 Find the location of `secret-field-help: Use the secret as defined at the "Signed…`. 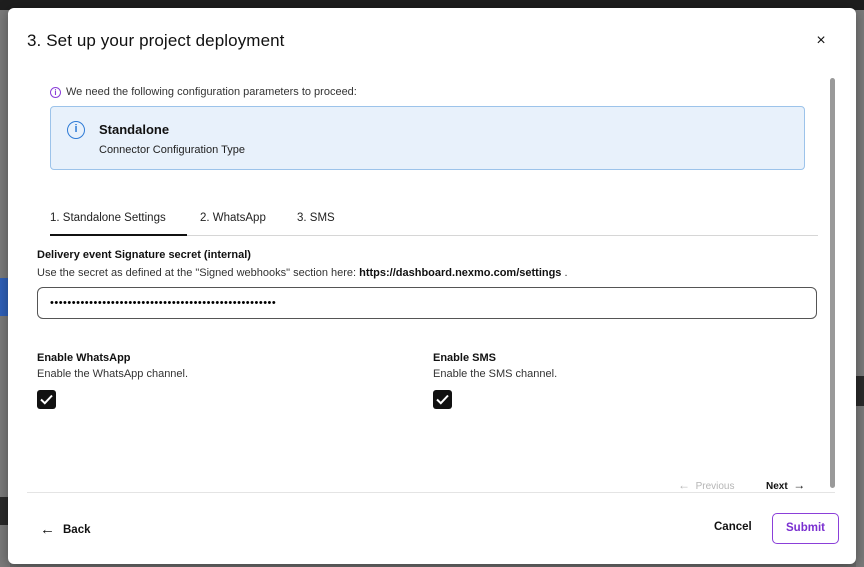

secret-field-help: Use the secret as defined at the "Signed… is located at coordinates (302, 273).